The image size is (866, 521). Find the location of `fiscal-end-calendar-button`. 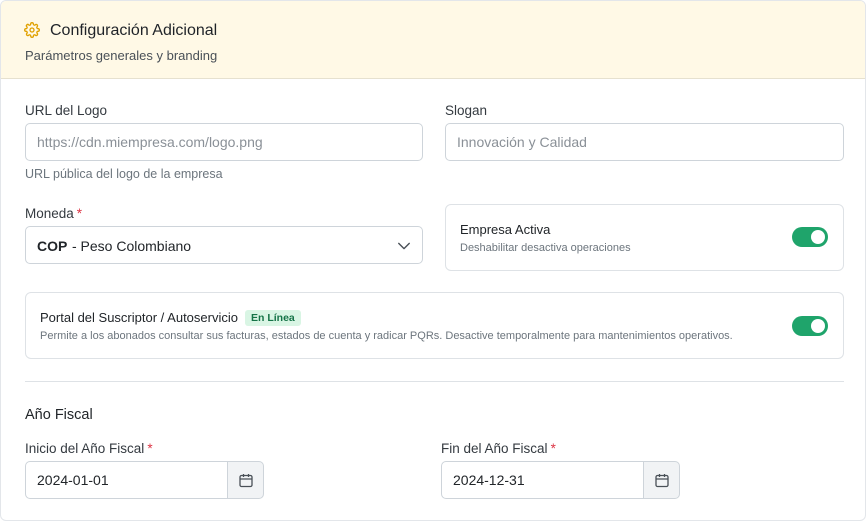

fiscal-end-calendar-button is located at coordinates (661, 480).